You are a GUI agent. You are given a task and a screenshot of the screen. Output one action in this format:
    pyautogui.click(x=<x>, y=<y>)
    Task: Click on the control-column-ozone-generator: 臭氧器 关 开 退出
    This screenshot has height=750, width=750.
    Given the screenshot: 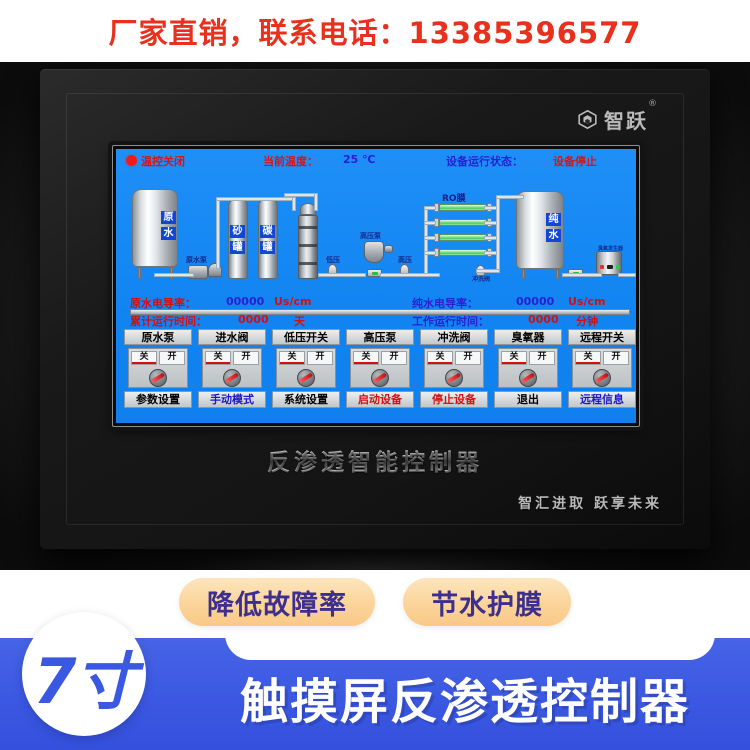 What is the action you would take?
    pyautogui.click(x=528, y=375)
    